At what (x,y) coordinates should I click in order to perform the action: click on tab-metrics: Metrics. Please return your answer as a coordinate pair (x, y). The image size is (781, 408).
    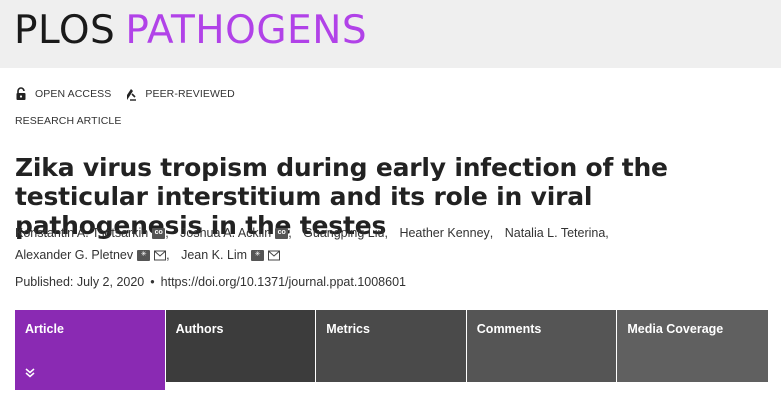
    Looking at the image, I should click on (391, 346).